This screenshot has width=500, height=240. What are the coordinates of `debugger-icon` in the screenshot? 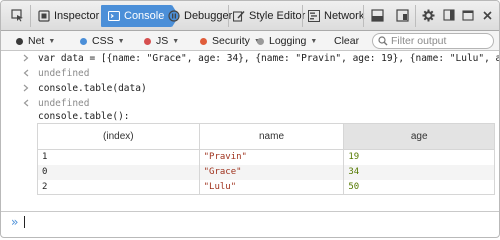 It's located at (173, 16).